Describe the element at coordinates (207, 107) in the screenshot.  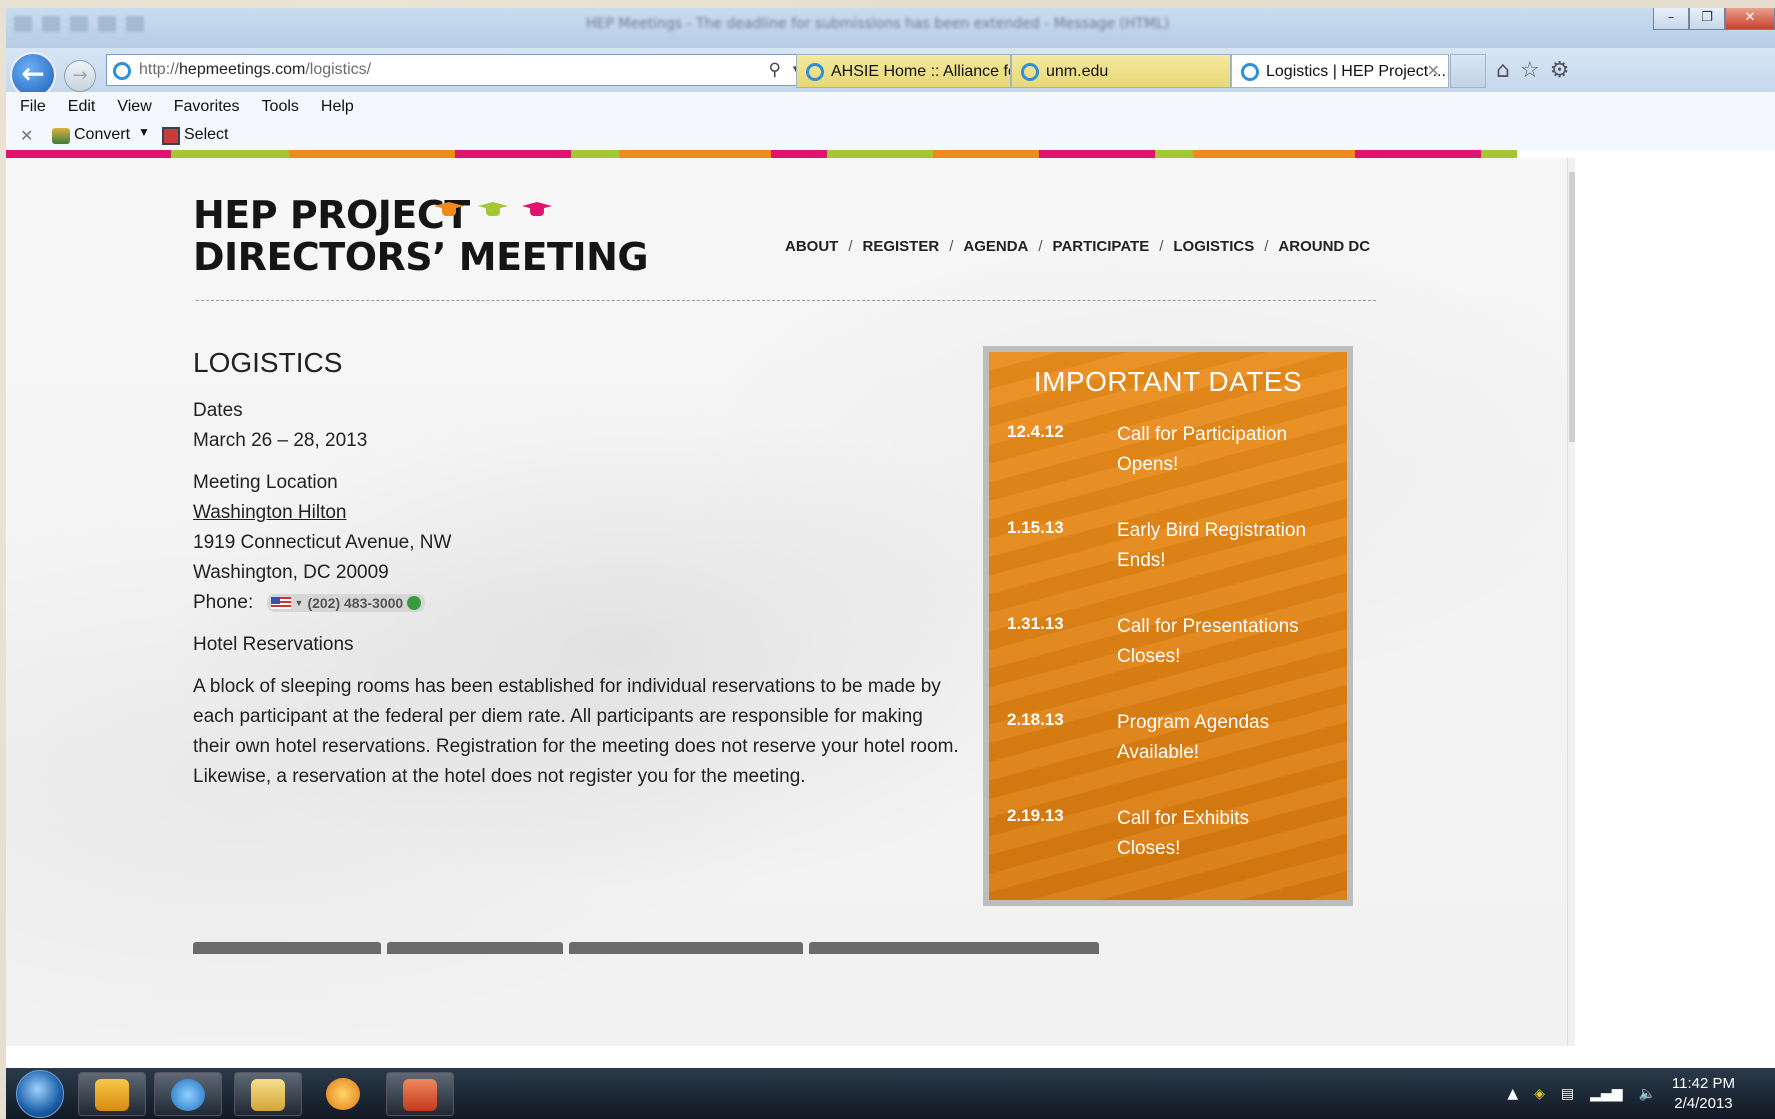
I see `menu-favorites: Favorites` at that location.